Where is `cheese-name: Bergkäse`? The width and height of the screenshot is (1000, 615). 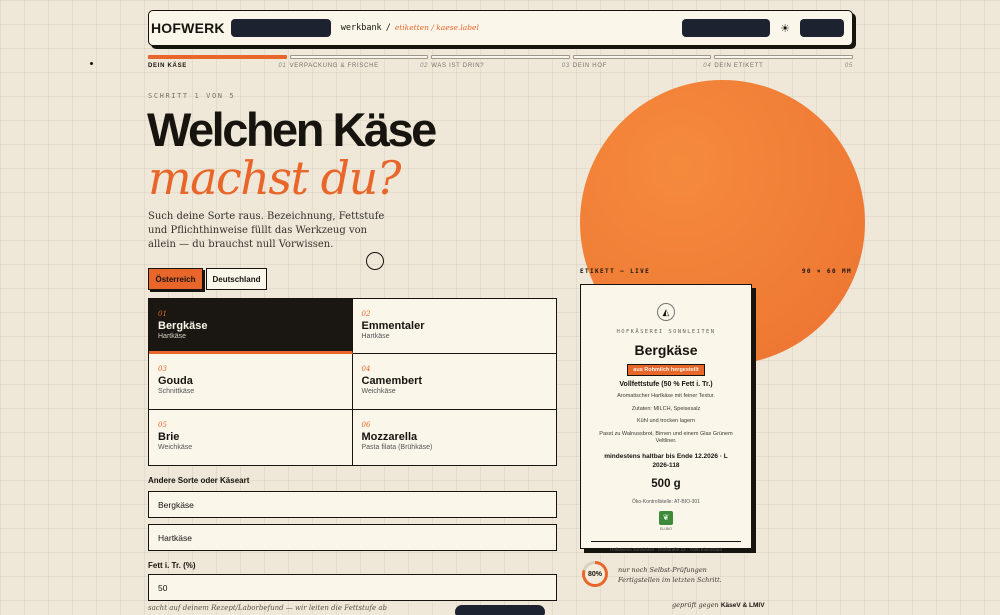 cheese-name: Bergkäse is located at coordinates (183, 326).